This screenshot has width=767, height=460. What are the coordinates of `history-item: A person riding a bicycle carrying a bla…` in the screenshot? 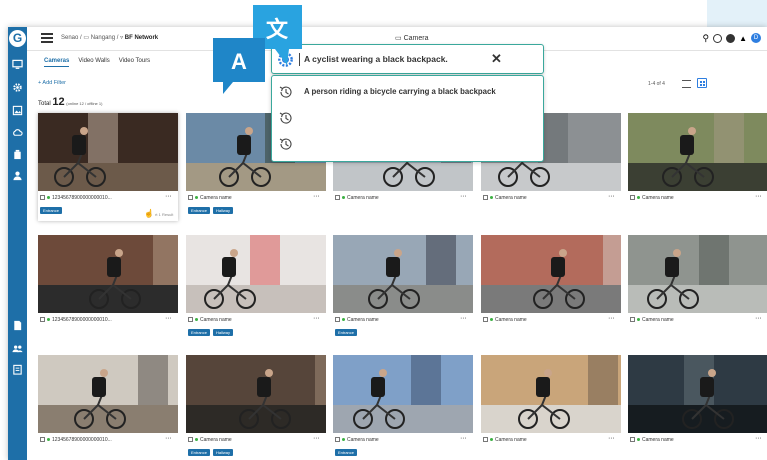 It's located at (407, 92).